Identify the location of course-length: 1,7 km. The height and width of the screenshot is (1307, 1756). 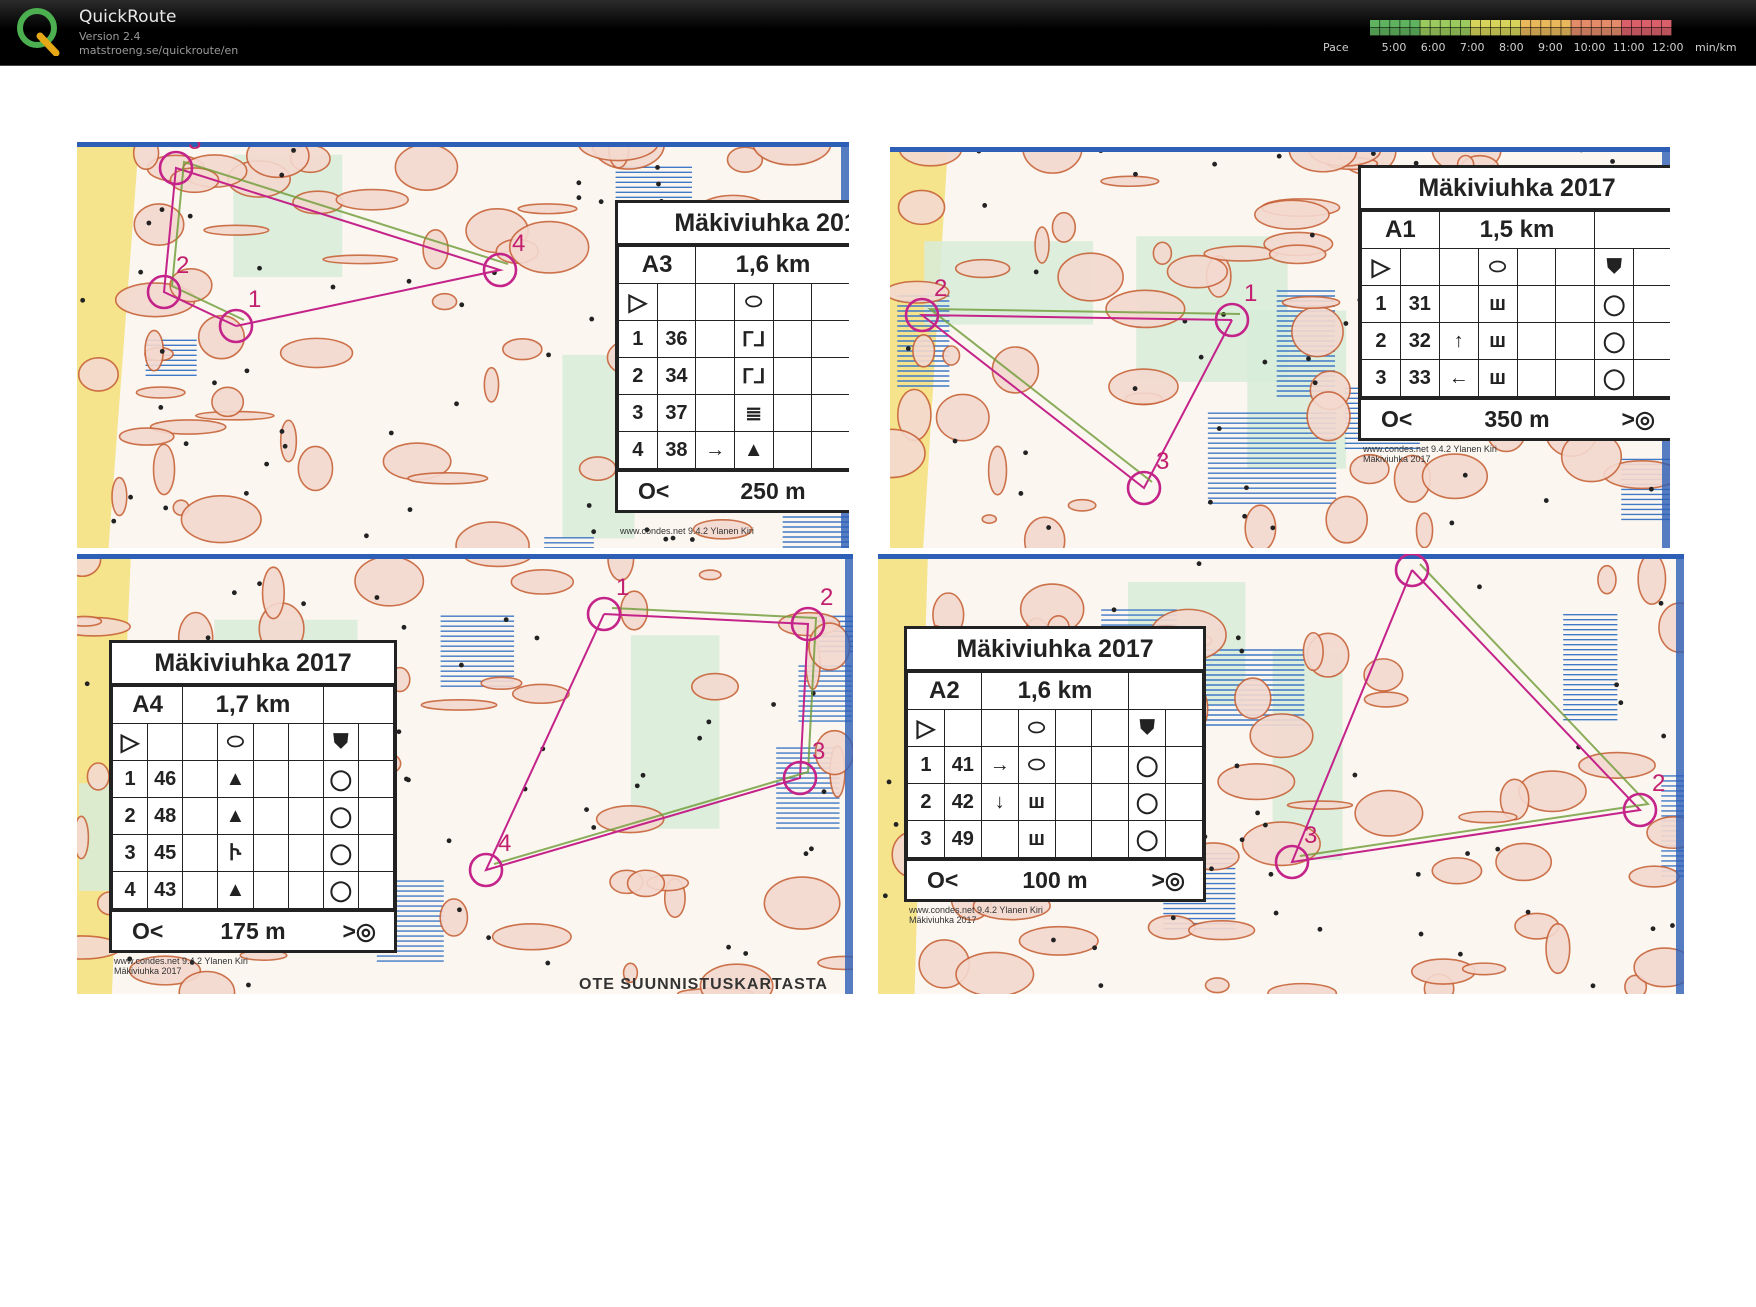
(253, 705).